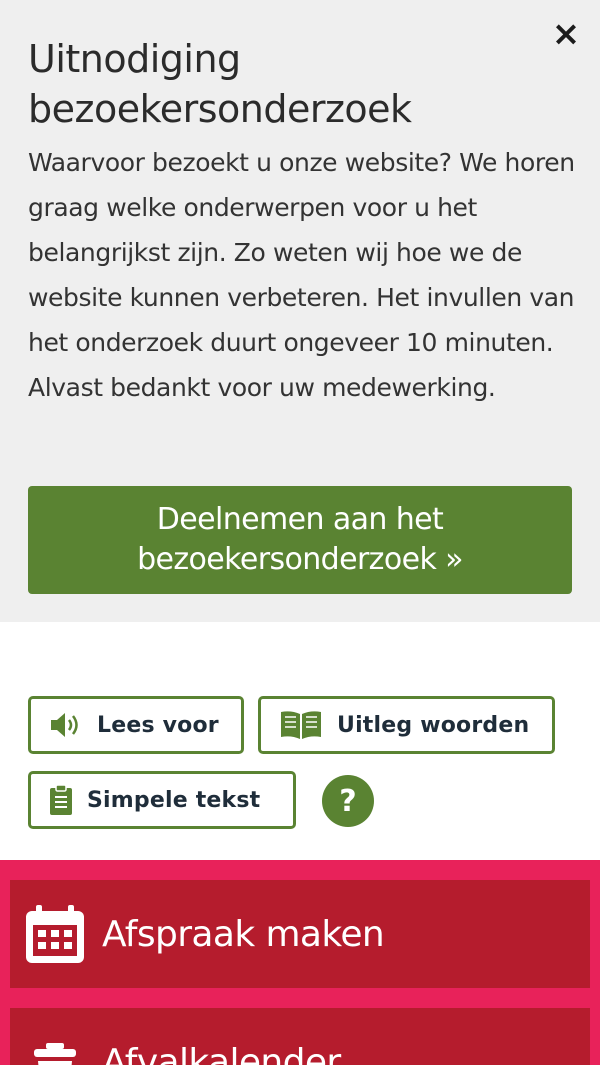  I want to click on tile-make-appointment: Afspraak maken, so click(300, 934).